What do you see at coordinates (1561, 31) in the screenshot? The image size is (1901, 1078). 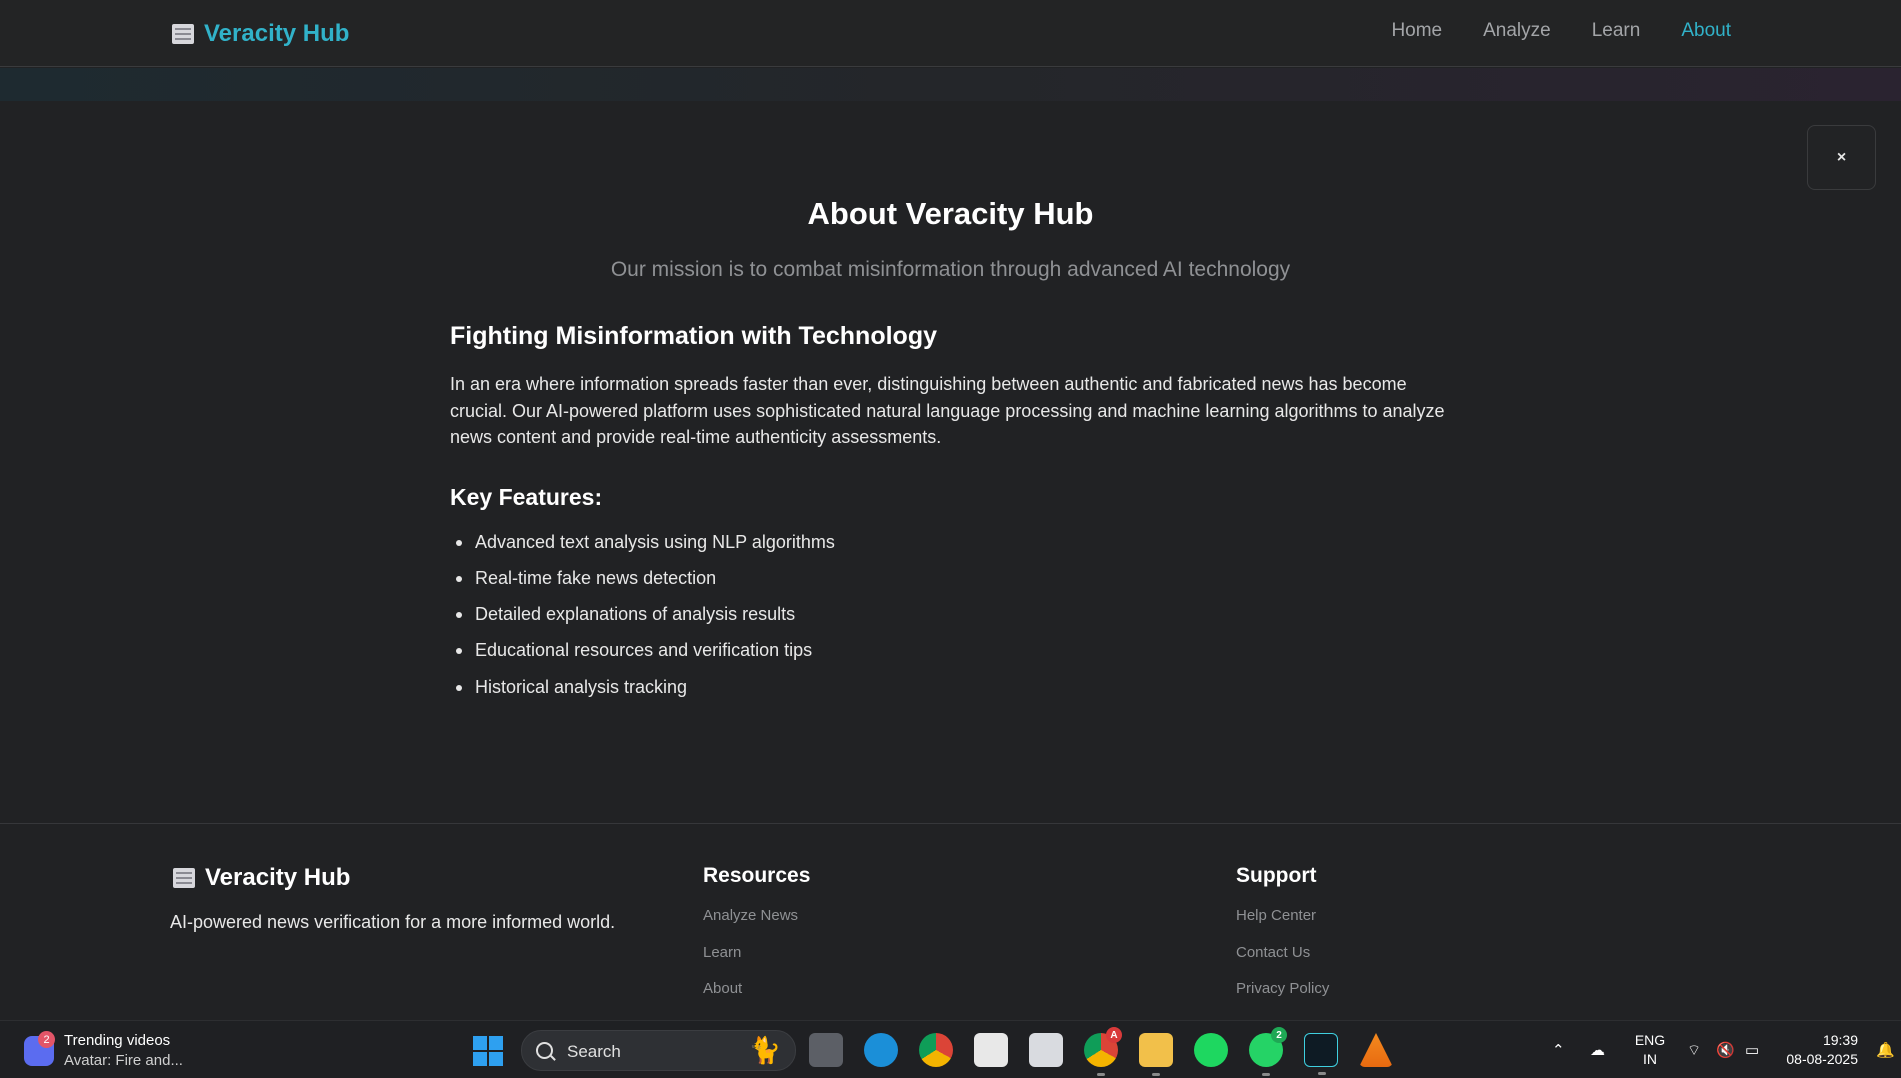 I see `nav-links: Home Analyze Learn About` at bounding box center [1561, 31].